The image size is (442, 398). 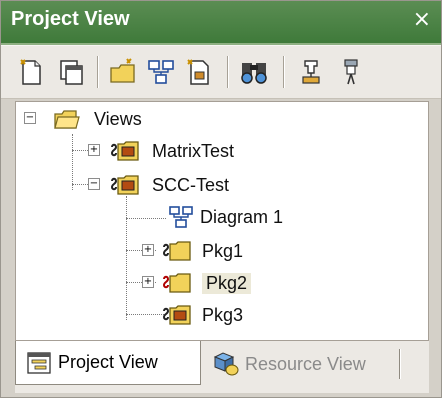 I want to click on tree-item-matrixtest: MatrixTest, so click(x=172, y=151).